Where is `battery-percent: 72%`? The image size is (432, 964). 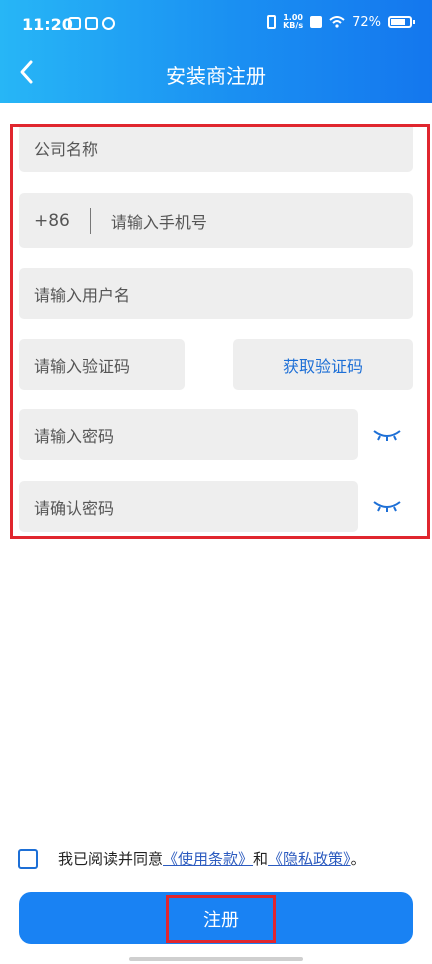 battery-percent: 72% is located at coordinates (366, 22).